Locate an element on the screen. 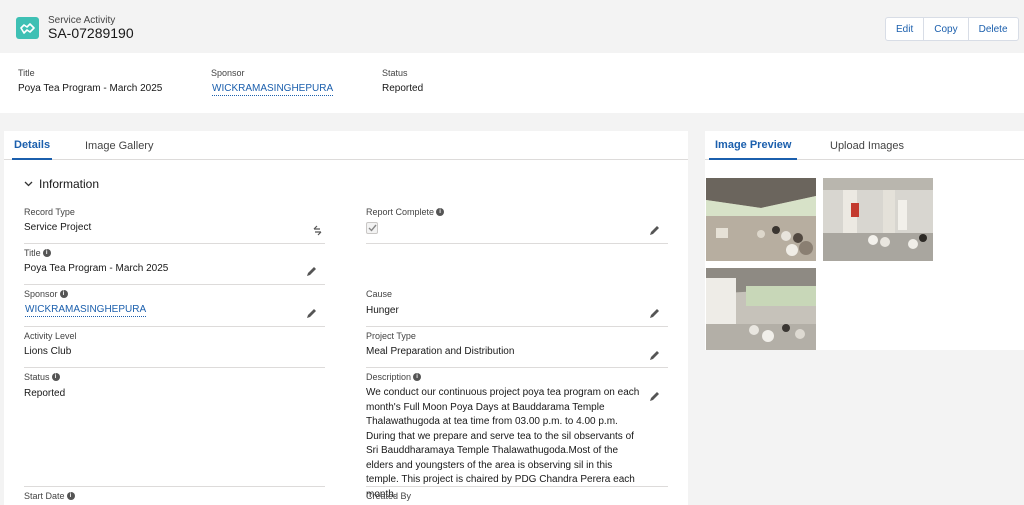 The image size is (1024, 505). field-label: Created By is located at coordinates (389, 496).